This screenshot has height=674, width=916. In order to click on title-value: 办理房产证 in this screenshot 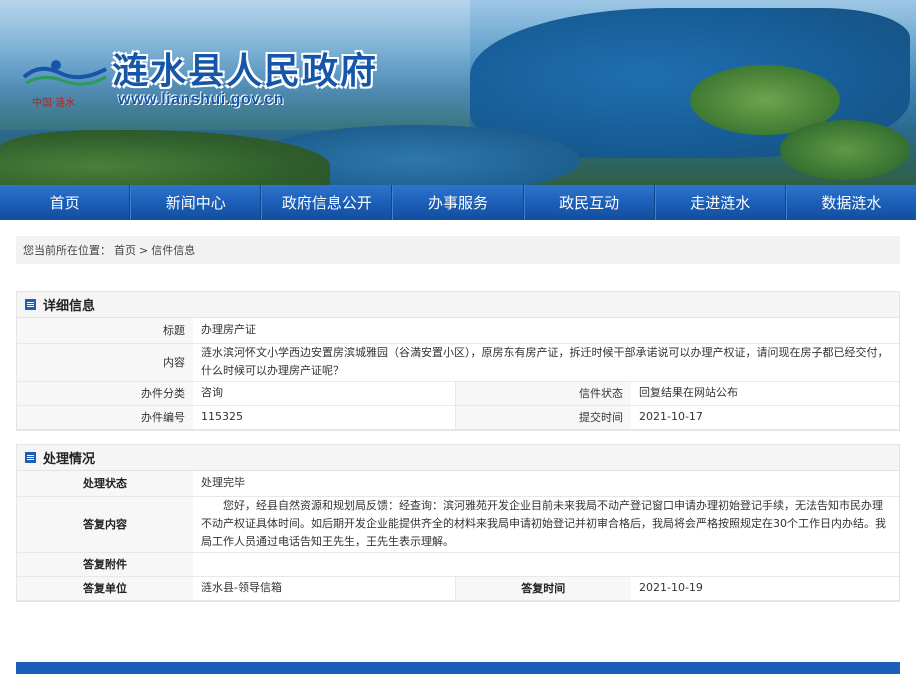, I will do `click(546, 331)`.